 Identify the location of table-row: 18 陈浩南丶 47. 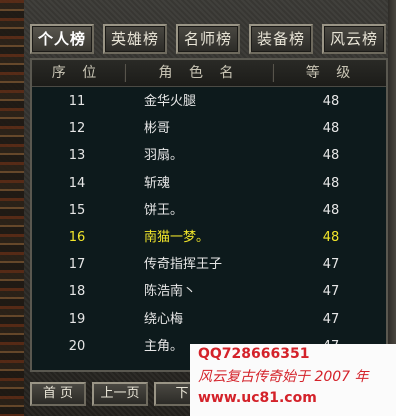
(209, 291).